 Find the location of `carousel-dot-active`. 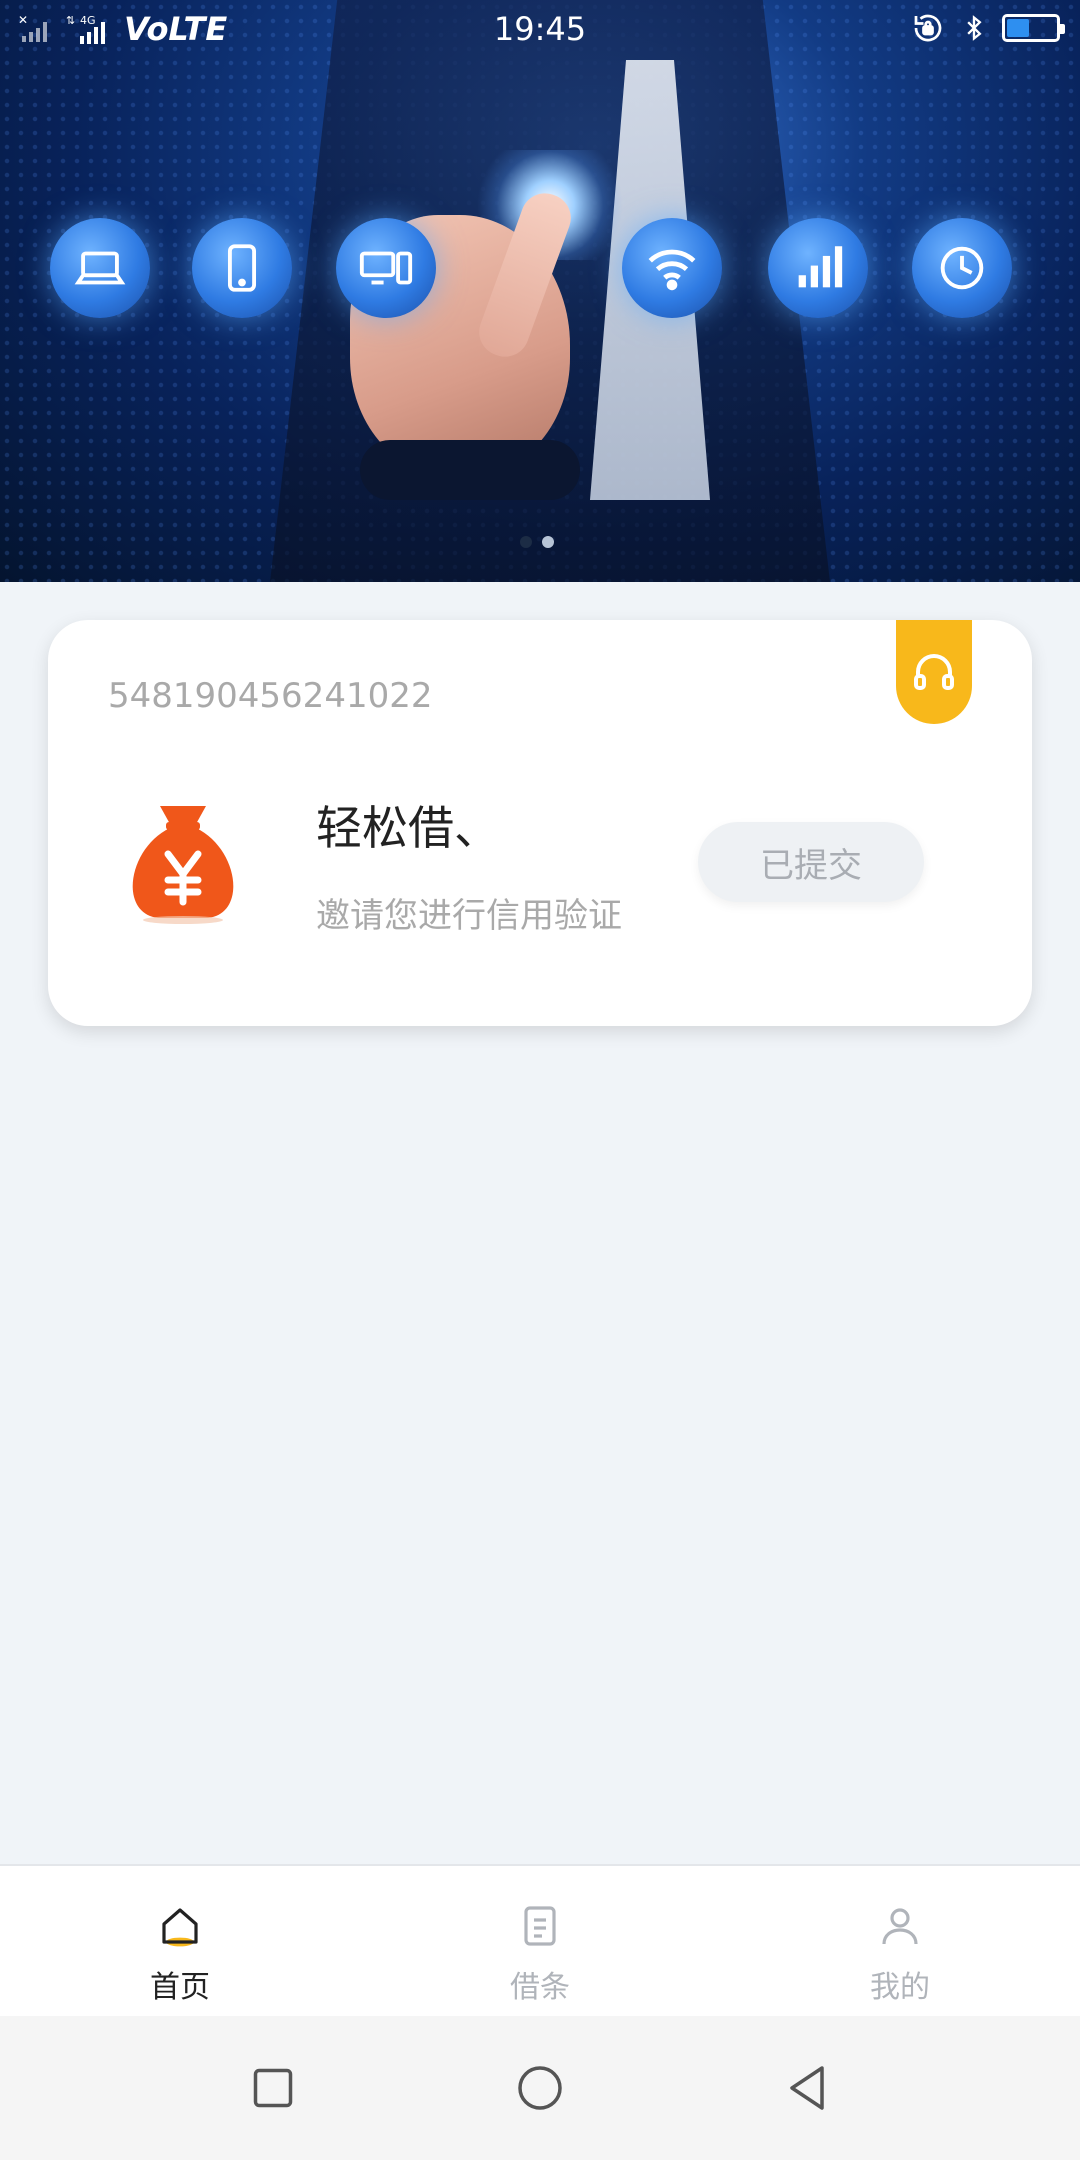

carousel-dot-active is located at coordinates (548, 542).